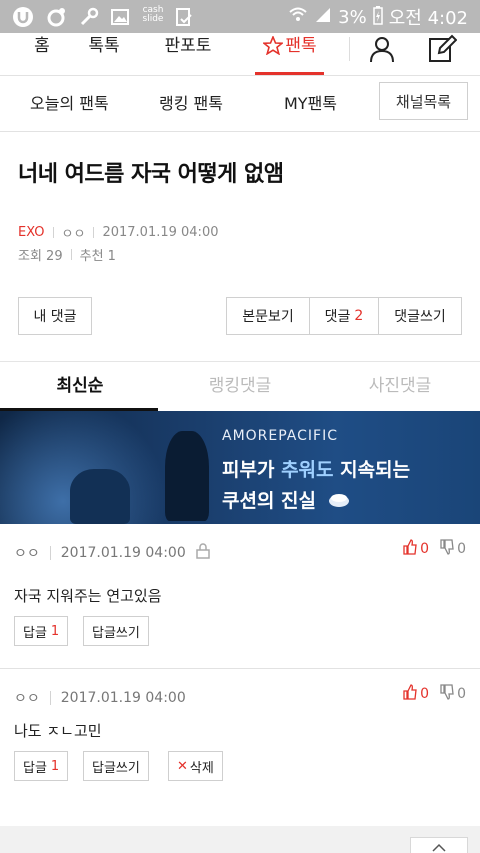 This screenshot has width=480, height=853. I want to click on footer-area, so click(240, 839).